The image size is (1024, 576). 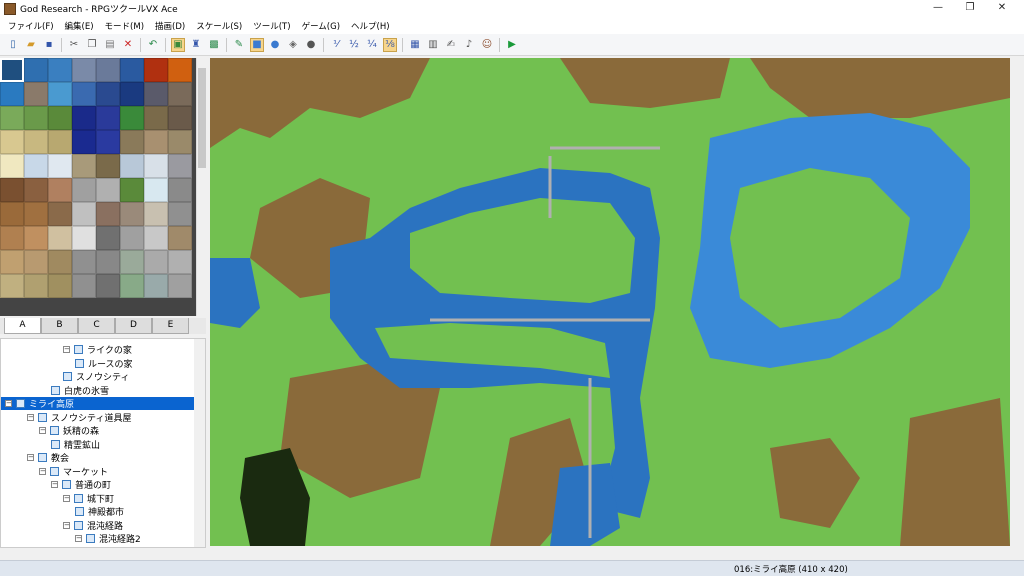 I want to click on tree-item: ルースの家, so click(x=67, y=363).